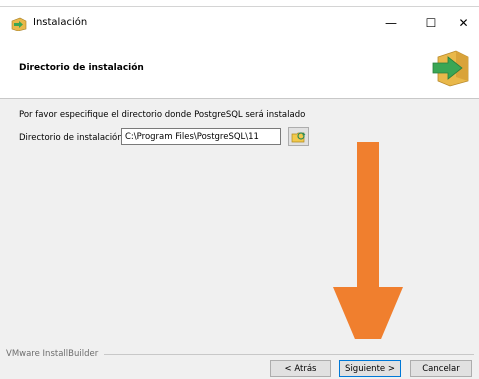 This screenshot has width=479, height=379. I want to click on orange-down-arrow, so click(368, 256).